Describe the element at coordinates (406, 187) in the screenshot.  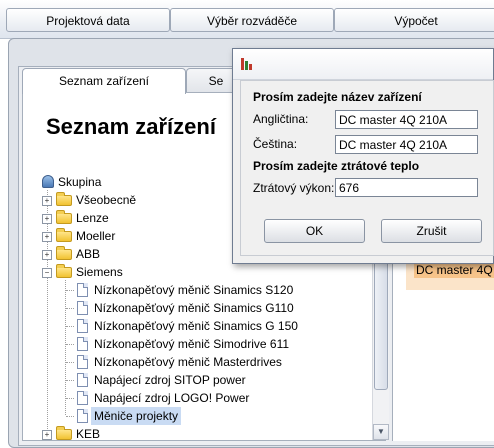
I see `loss-power-input` at that location.